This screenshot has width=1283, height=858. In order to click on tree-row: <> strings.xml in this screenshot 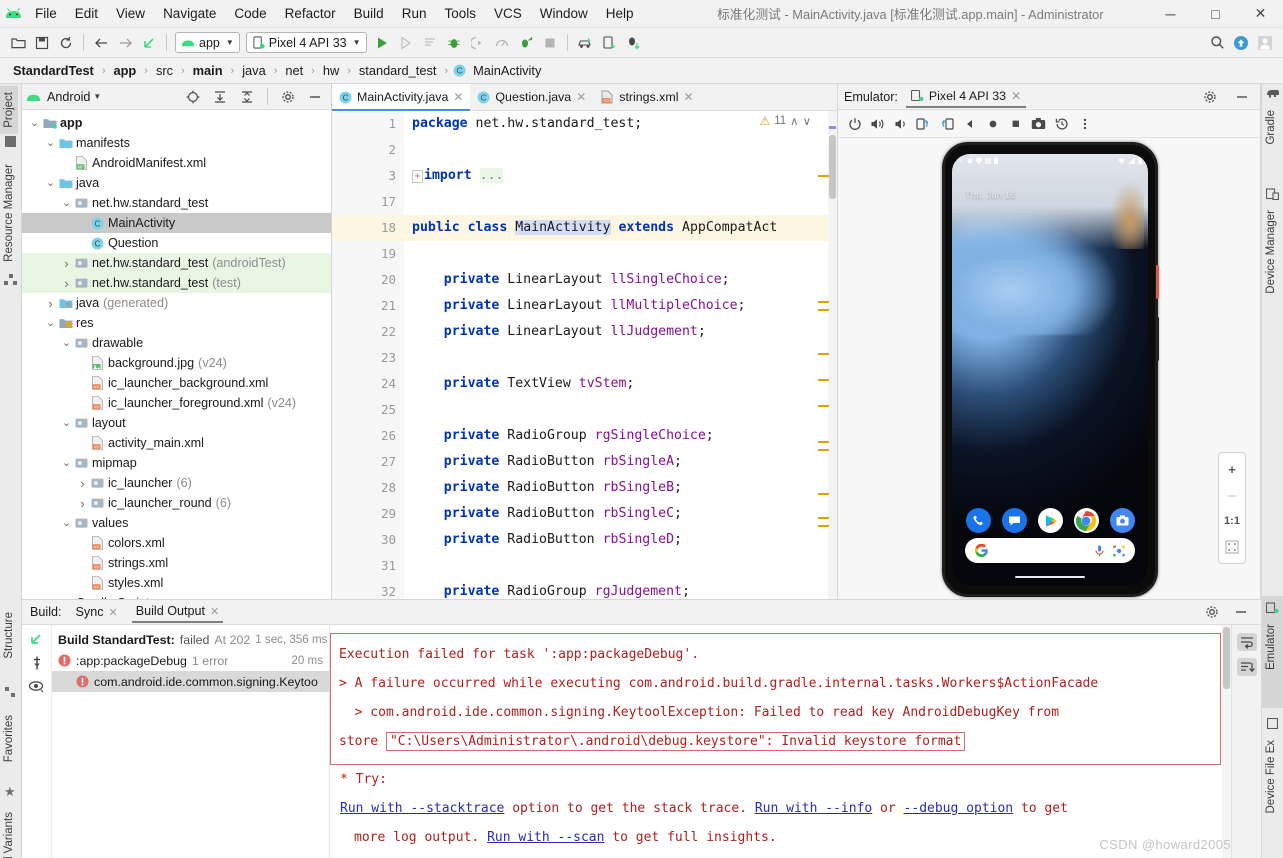, I will do `click(176, 563)`.